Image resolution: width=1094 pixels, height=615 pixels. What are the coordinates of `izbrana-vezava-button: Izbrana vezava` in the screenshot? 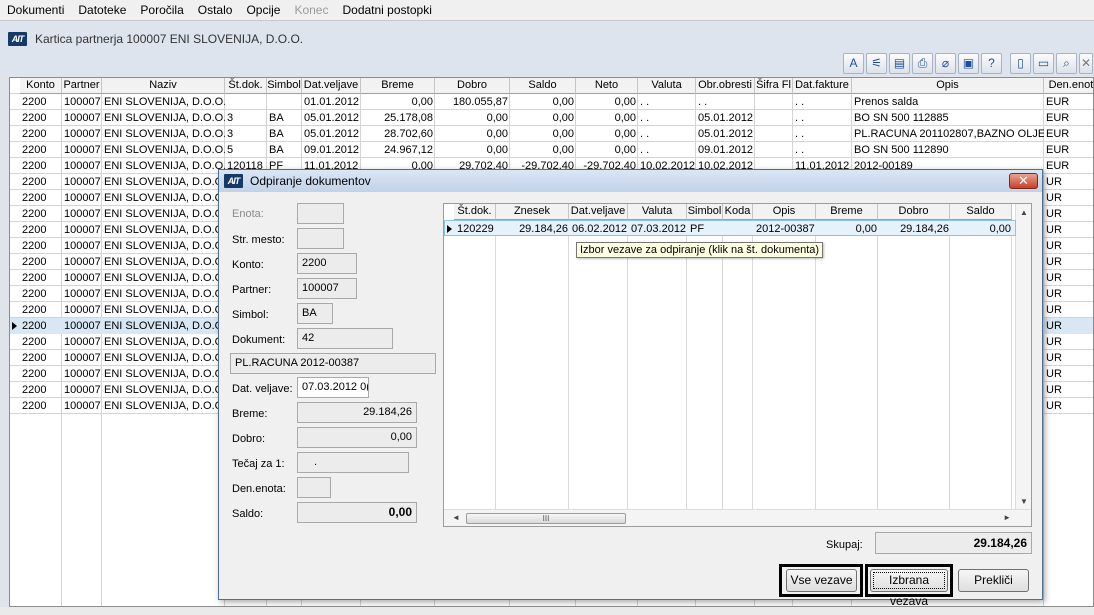 It's located at (909, 588).